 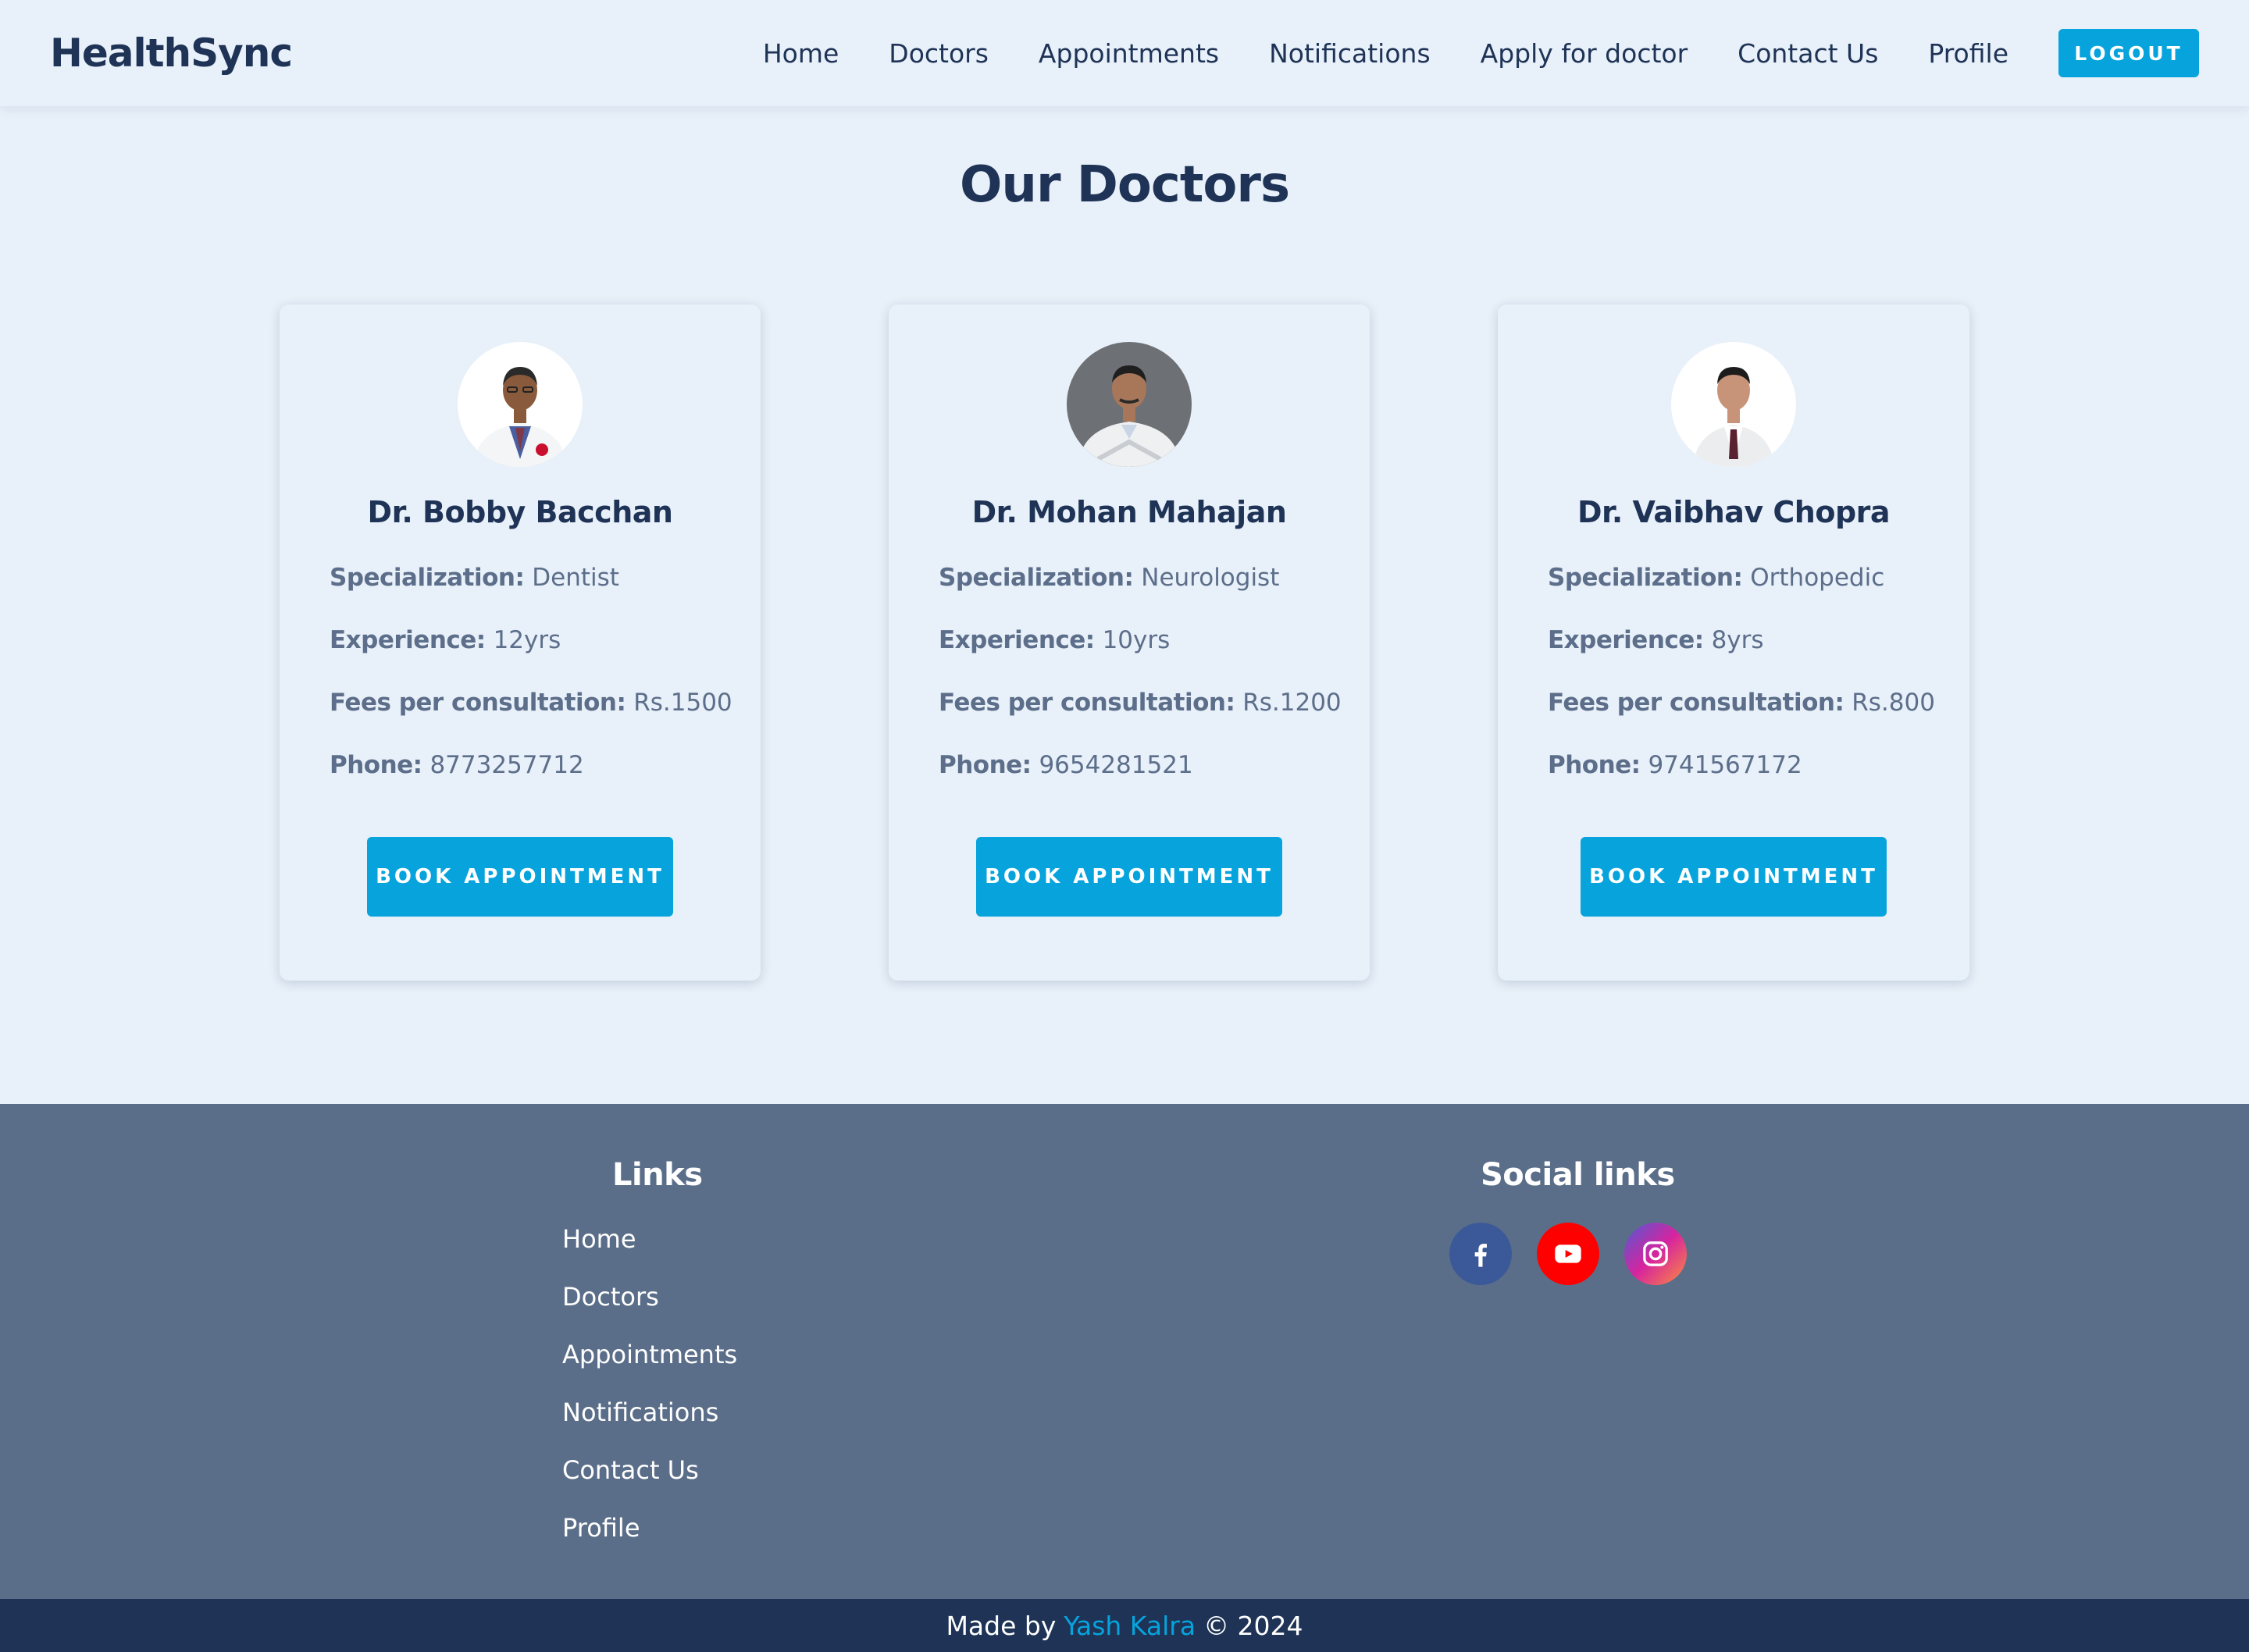 I want to click on footer-link-doctors: Doctors, so click(x=610, y=1297).